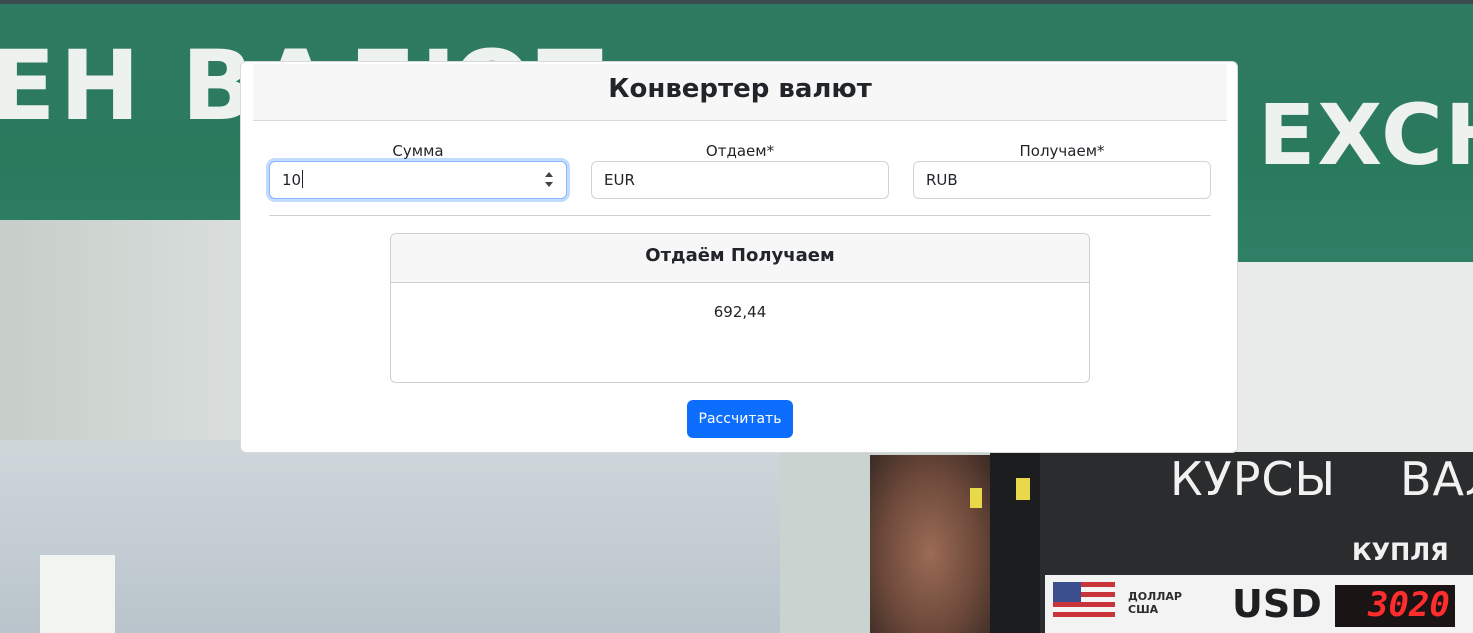 The image size is (1473, 633). What do you see at coordinates (1277, 604) in the screenshot?
I see `board-currency-code: USD` at bounding box center [1277, 604].